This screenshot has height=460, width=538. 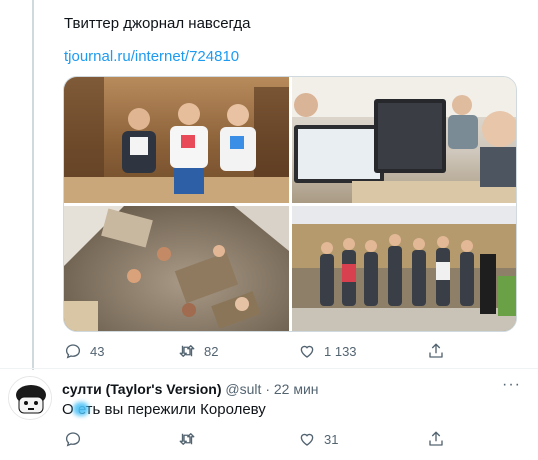 I want to click on tweet-link: tjournal.ru/internet/724810, so click(x=151, y=56).